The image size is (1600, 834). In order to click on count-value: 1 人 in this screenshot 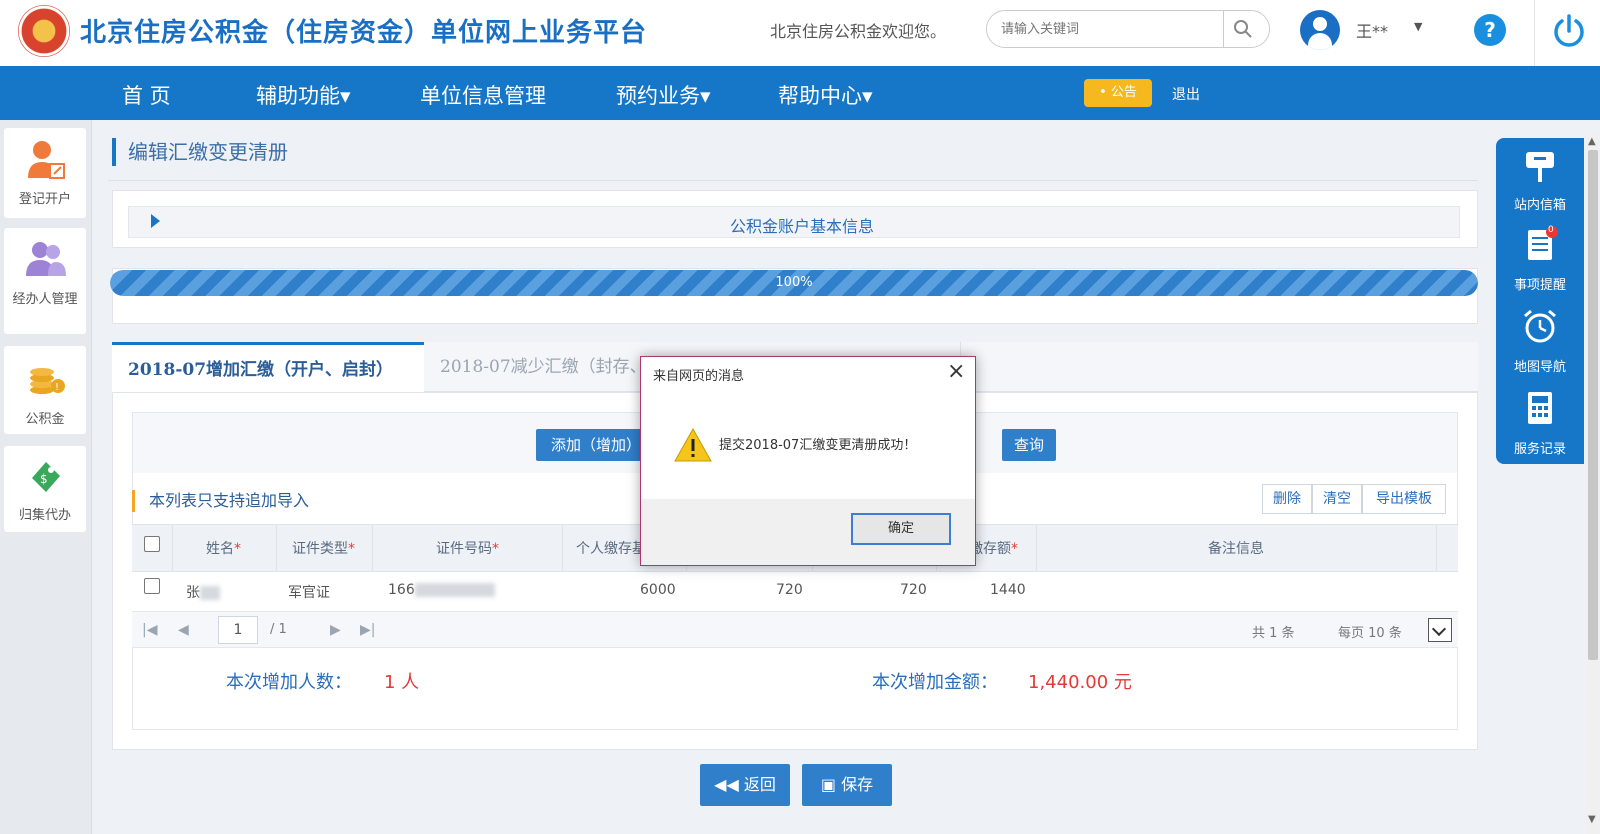, I will do `click(402, 682)`.